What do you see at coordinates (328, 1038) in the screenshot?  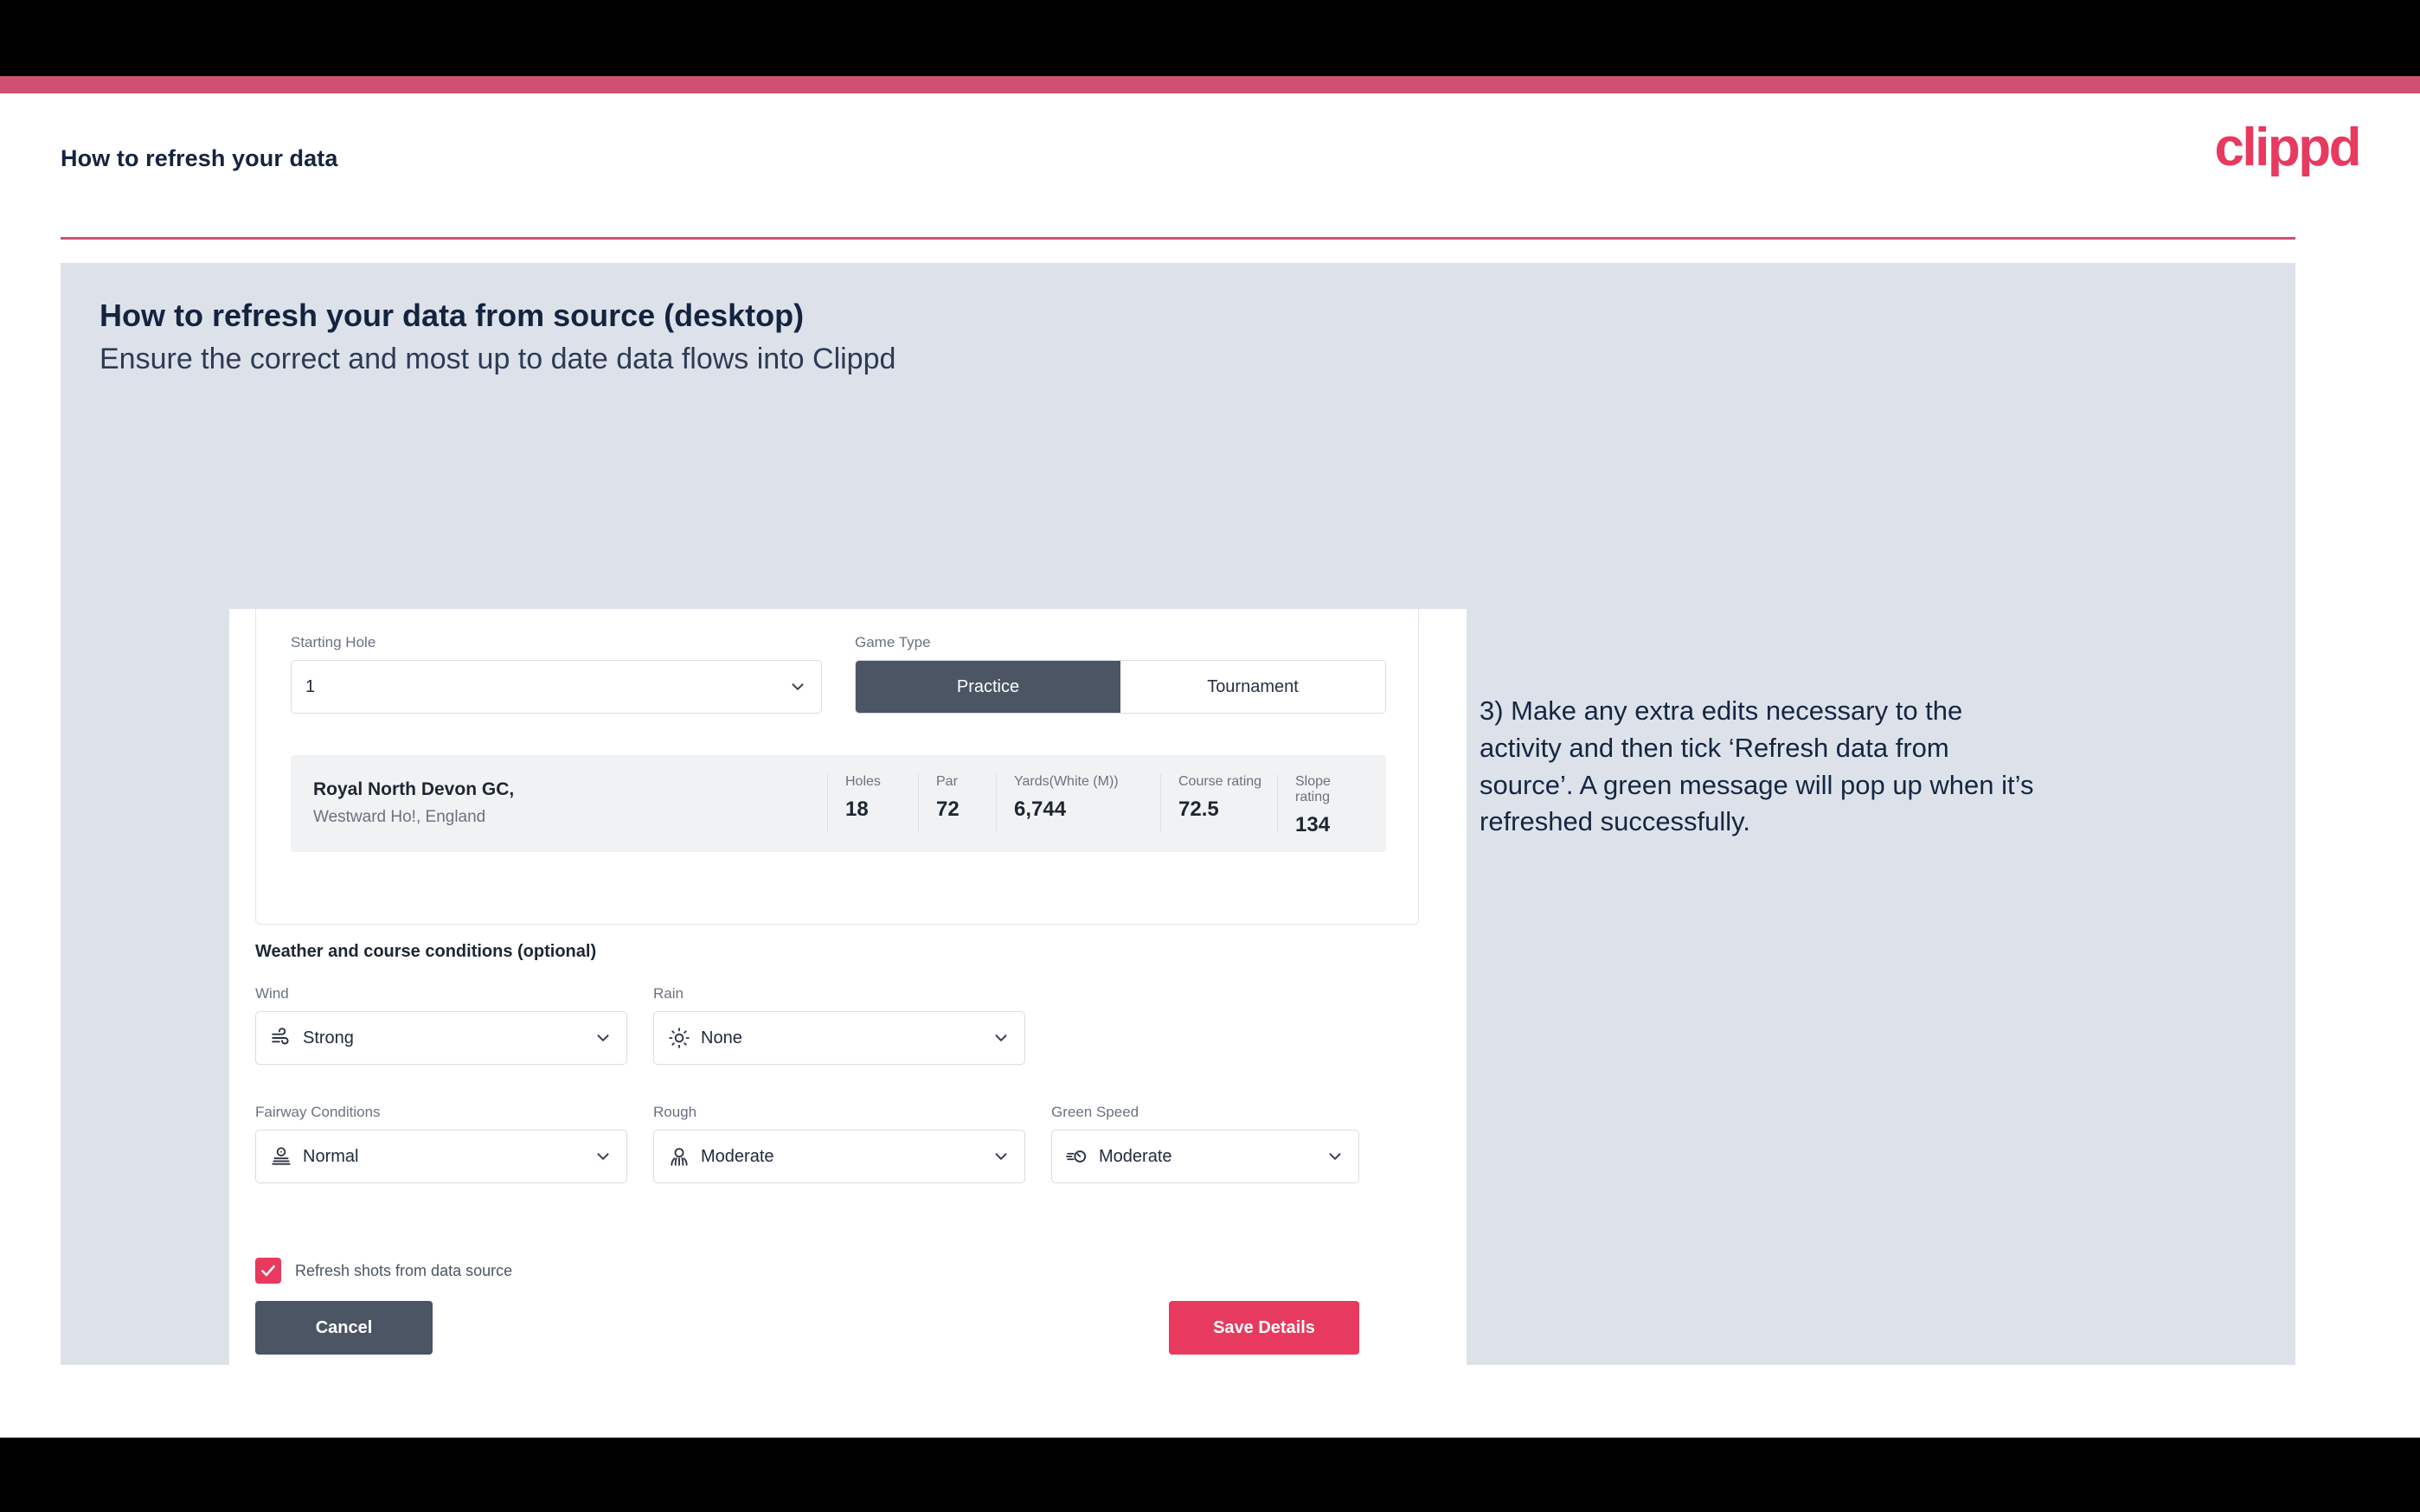 I see `wind-value: Strong` at bounding box center [328, 1038].